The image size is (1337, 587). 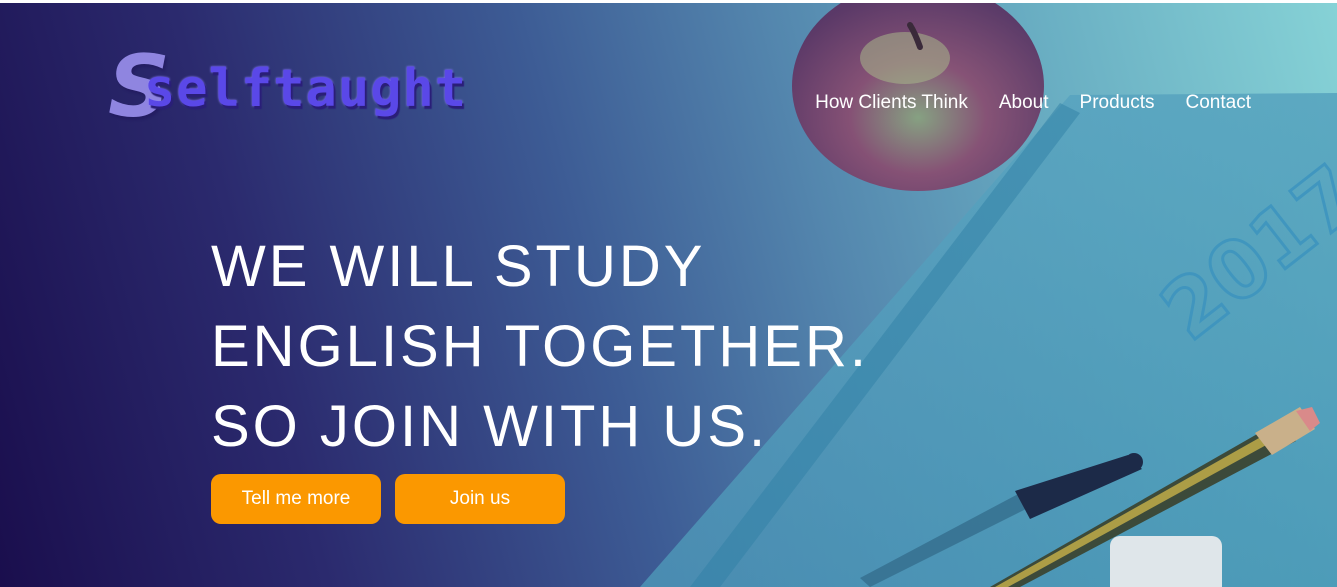 What do you see at coordinates (1218, 103) in the screenshot?
I see `nav-link-contact: Contact` at bounding box center [1218, 103].